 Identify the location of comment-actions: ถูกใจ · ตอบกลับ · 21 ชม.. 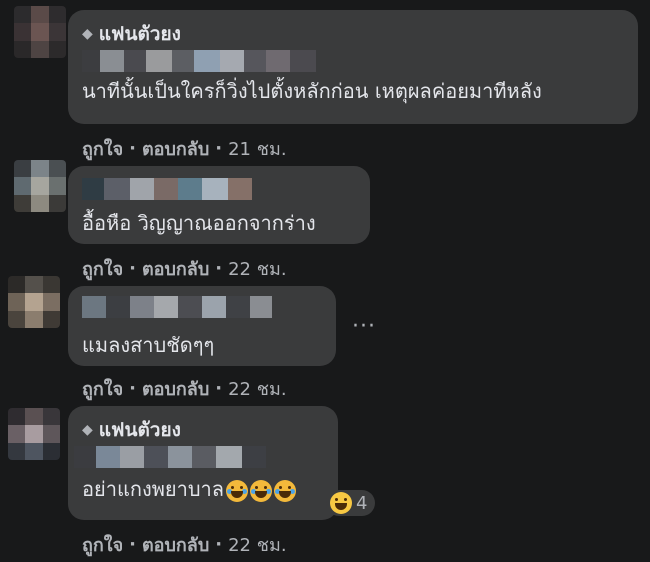
(184, 148).